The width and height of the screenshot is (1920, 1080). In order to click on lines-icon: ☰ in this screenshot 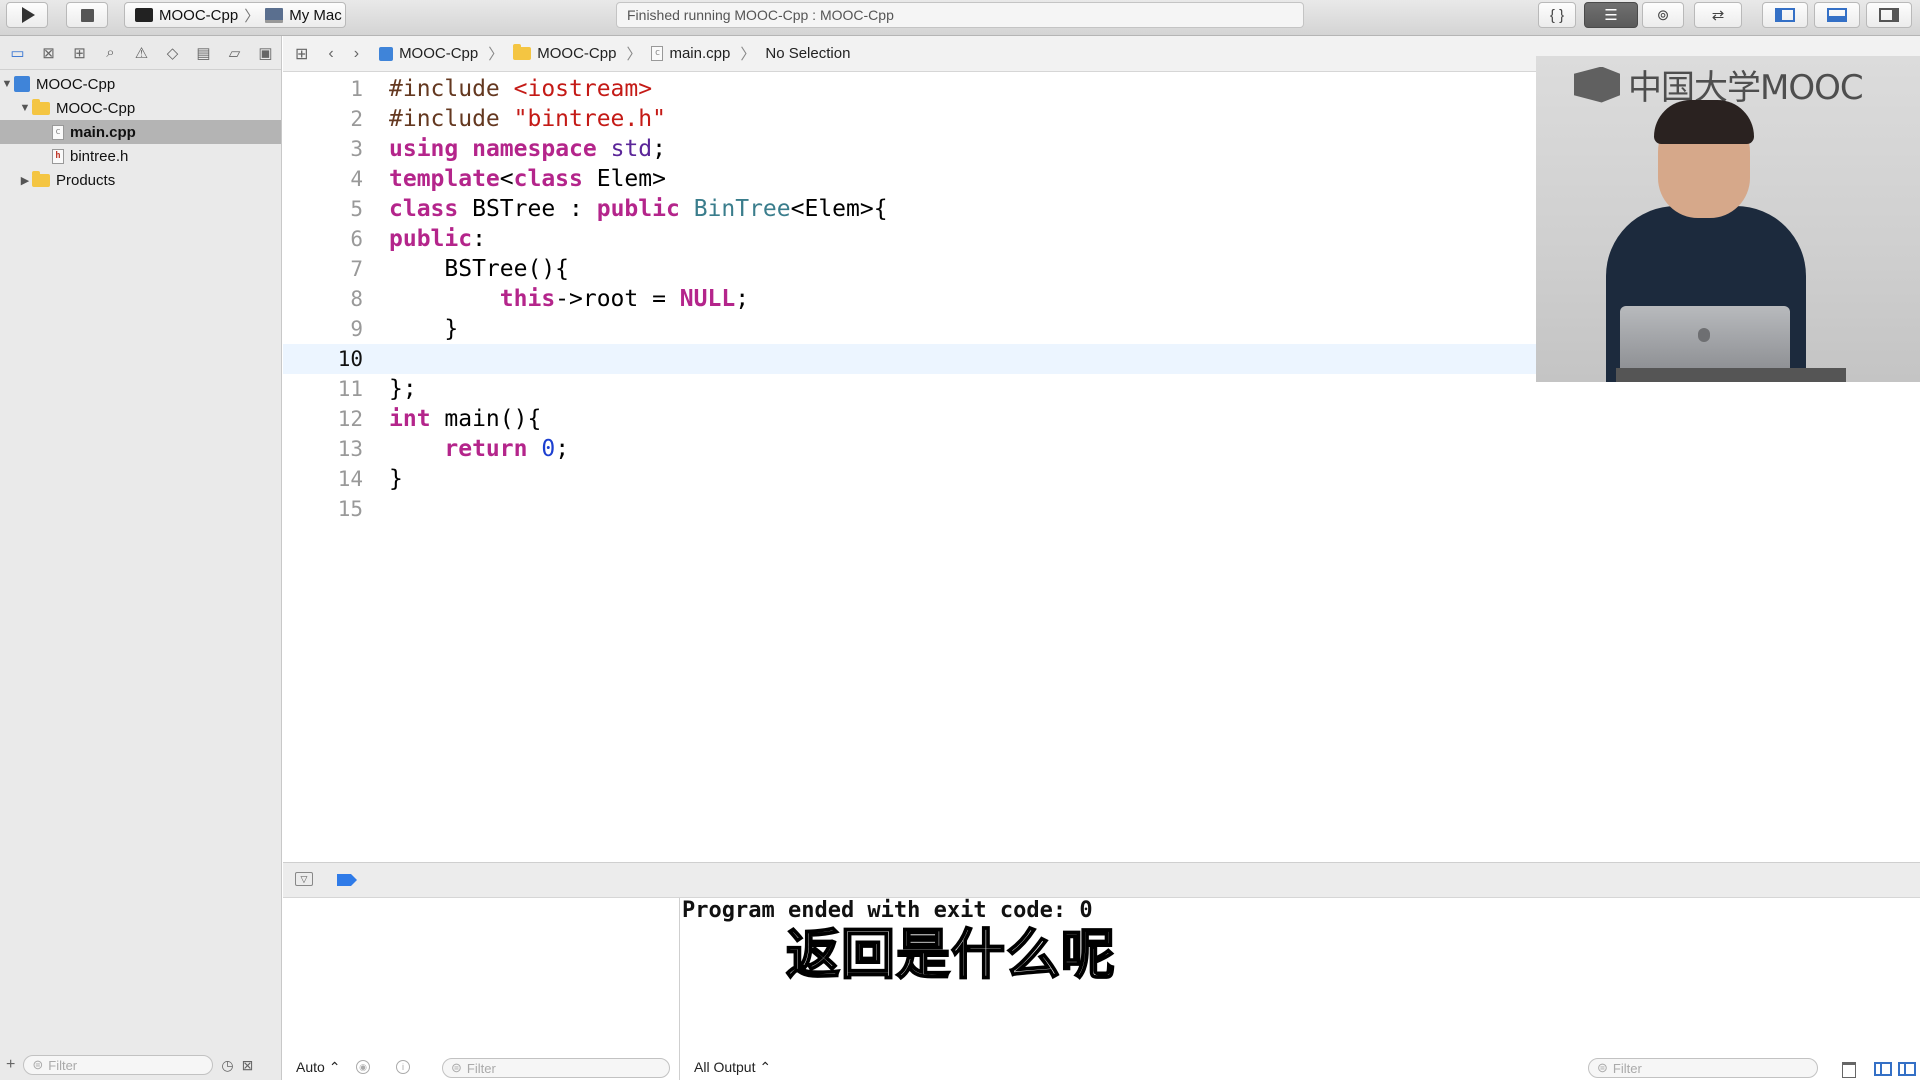, I will do `click(1611, 15)`.